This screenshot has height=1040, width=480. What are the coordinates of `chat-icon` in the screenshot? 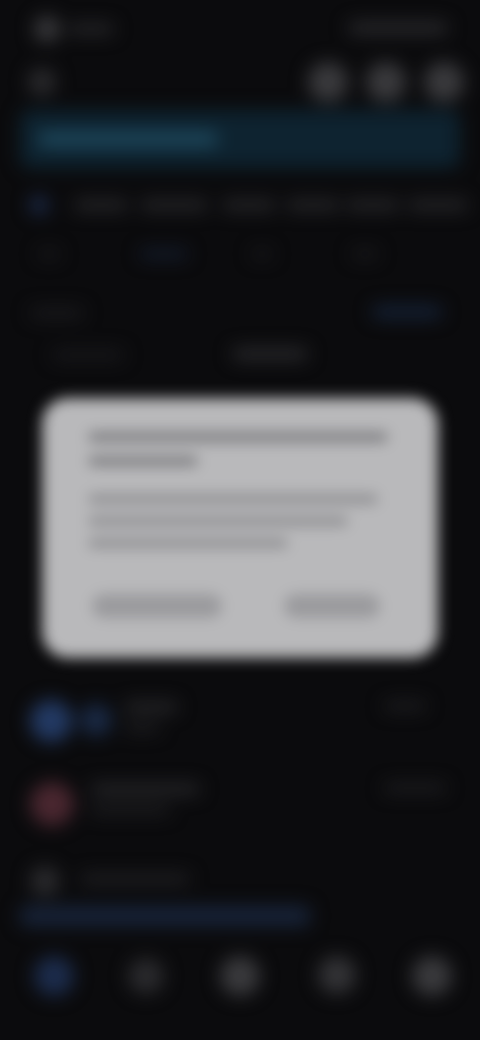 It's located at (337, 975).